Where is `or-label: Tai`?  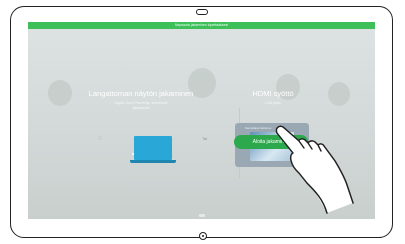 or-label: Tai is located at coordinates (205, 138).